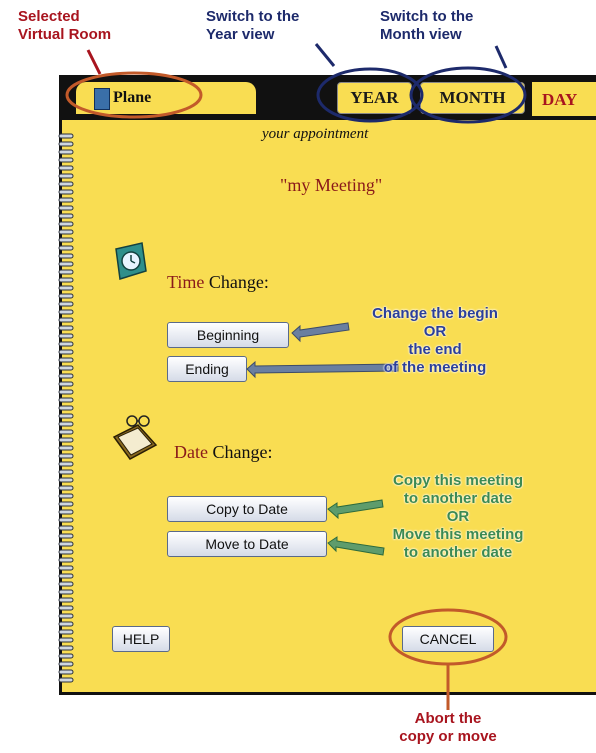 The height and width of the screenshot is (753, 596). What do you see at coordinates (448, 718) in the screenshot?
I see `annotation-line: Abort the` at bounding box center [448, 718].